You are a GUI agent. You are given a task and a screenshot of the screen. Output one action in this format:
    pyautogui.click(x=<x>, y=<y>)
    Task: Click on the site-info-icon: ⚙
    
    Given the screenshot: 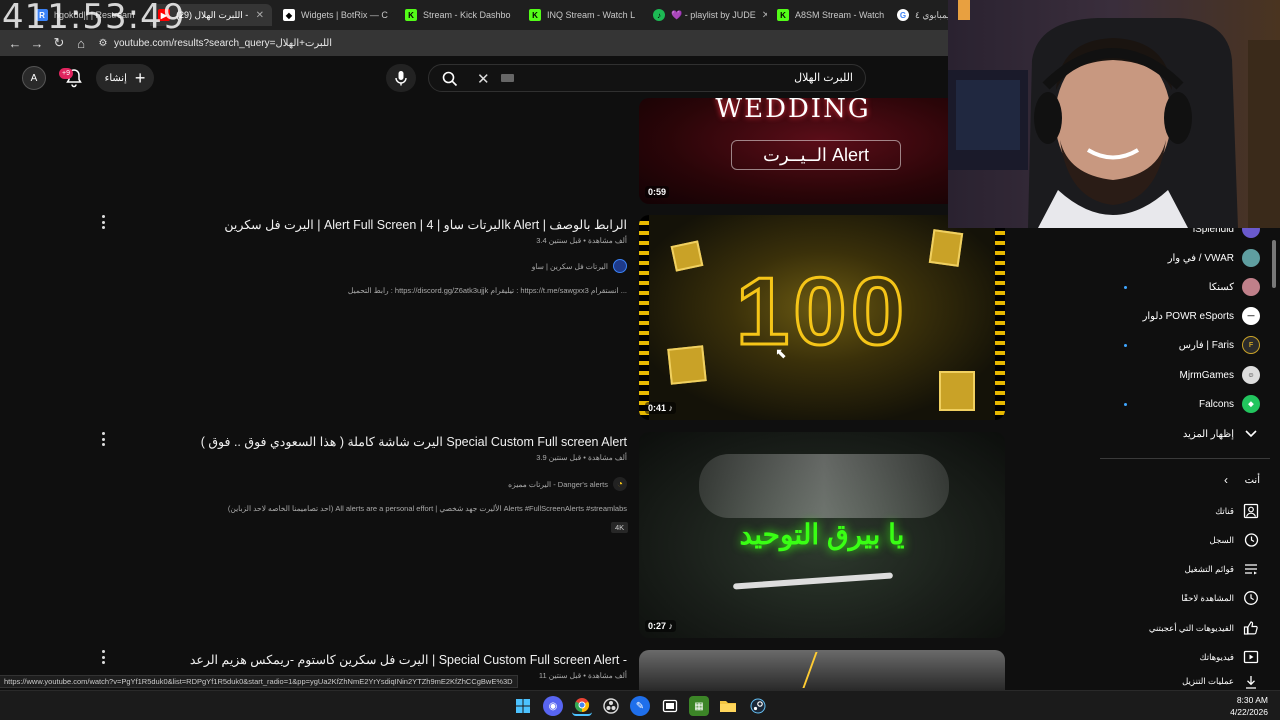 What is the action you would take?
    pyautogui.click(x=103, y=43)
    